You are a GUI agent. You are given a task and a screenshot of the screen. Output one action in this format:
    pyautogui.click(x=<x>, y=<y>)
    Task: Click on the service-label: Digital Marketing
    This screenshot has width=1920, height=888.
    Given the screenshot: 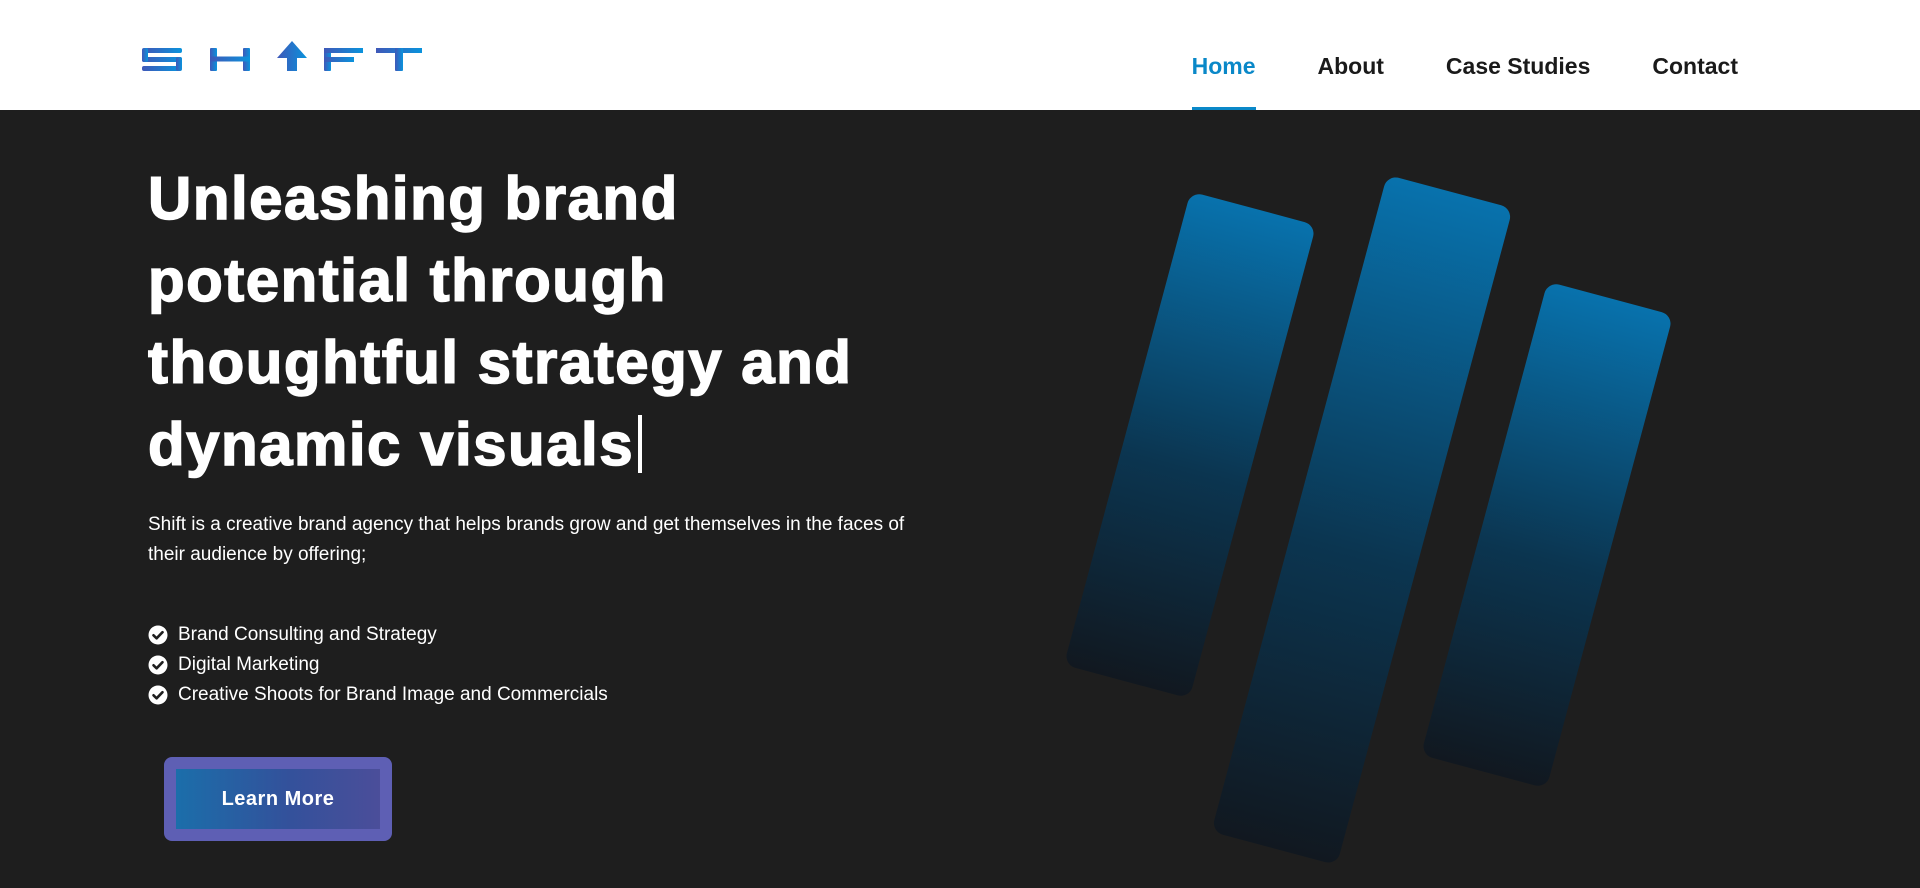 What is the action you would take?
    pyautogui.click(x=249, y=664)
    